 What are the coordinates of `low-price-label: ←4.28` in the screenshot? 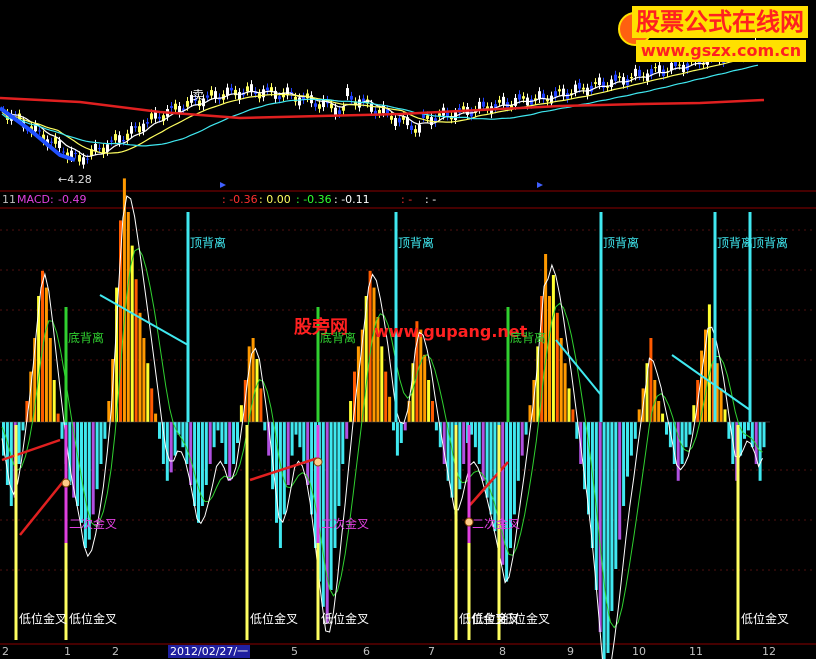 It's located at (75, 179).